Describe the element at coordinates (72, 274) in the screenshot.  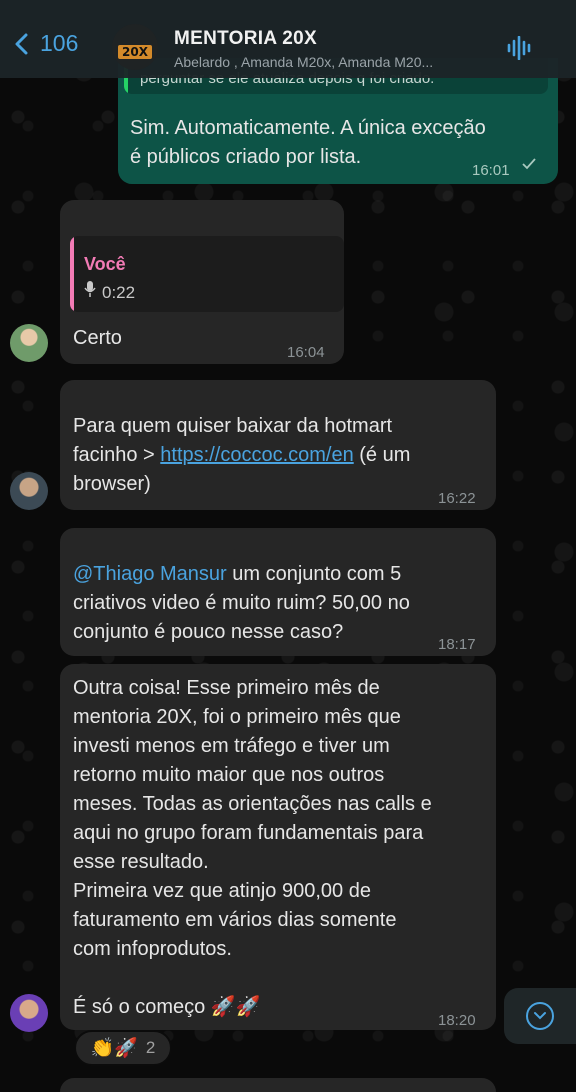
I see `quote-accent-bar` at that location.